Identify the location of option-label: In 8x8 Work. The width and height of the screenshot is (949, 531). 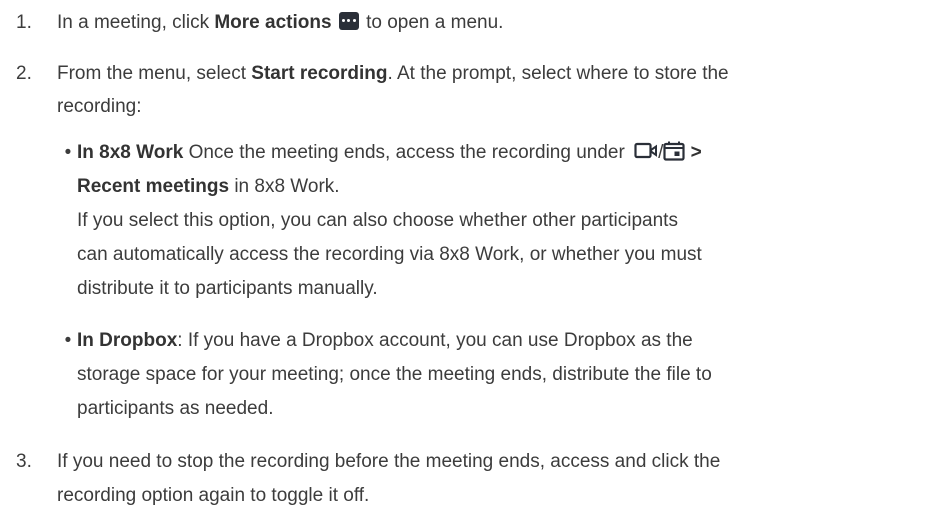
(130, 152).